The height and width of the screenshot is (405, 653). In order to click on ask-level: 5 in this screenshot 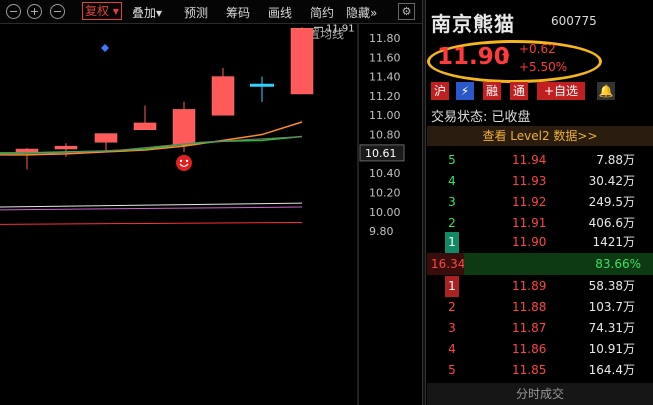, I will do `click(452, 160)`.